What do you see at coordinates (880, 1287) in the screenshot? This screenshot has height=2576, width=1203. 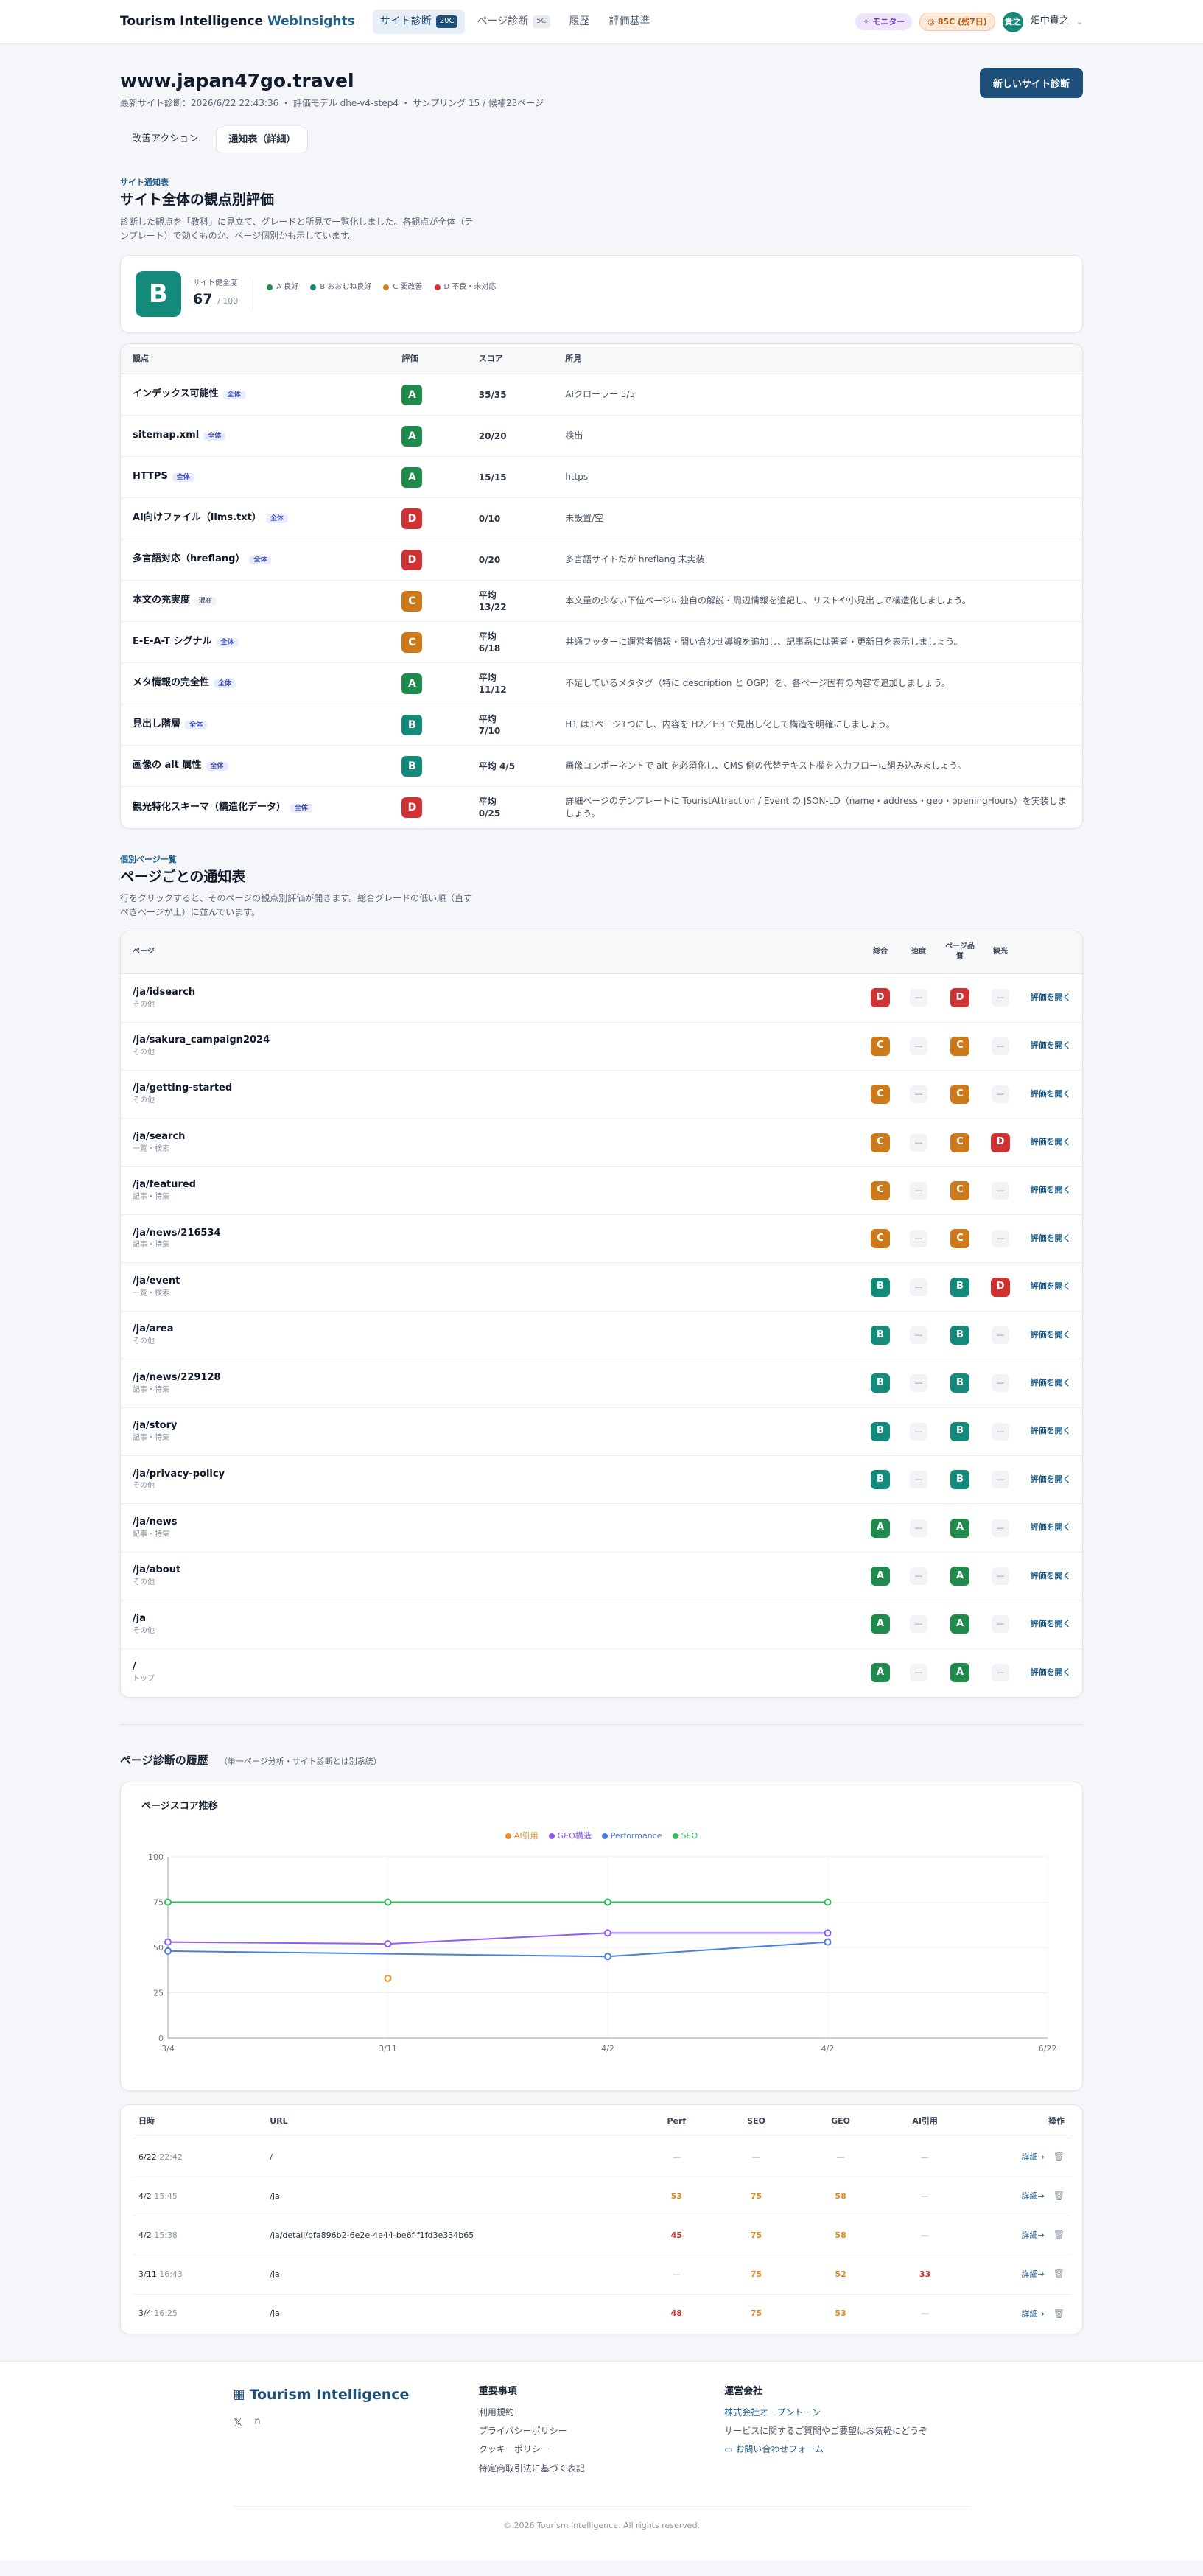 I see `overall-badge: B` at bounding box center [880, 1287].